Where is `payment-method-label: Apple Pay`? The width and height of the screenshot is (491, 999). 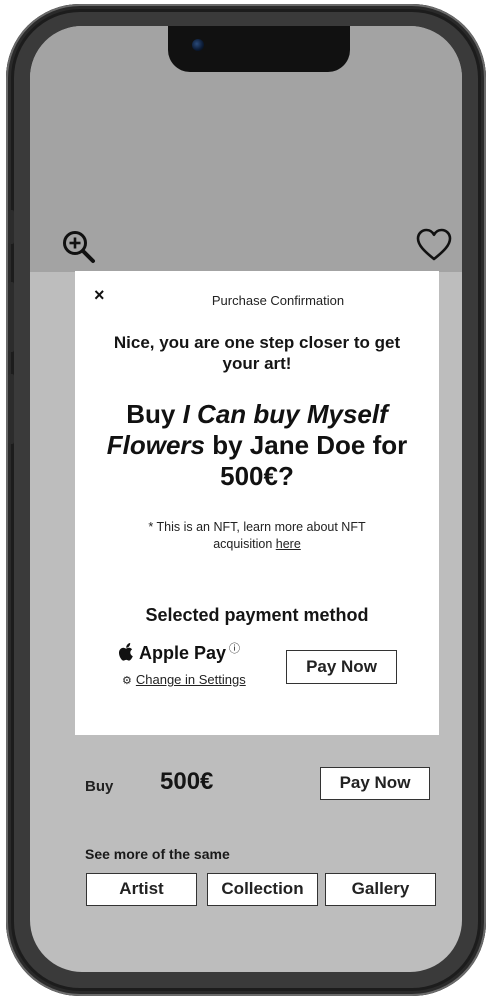
payment-method-label: Apple Pay is located at coordinates (183, 653).